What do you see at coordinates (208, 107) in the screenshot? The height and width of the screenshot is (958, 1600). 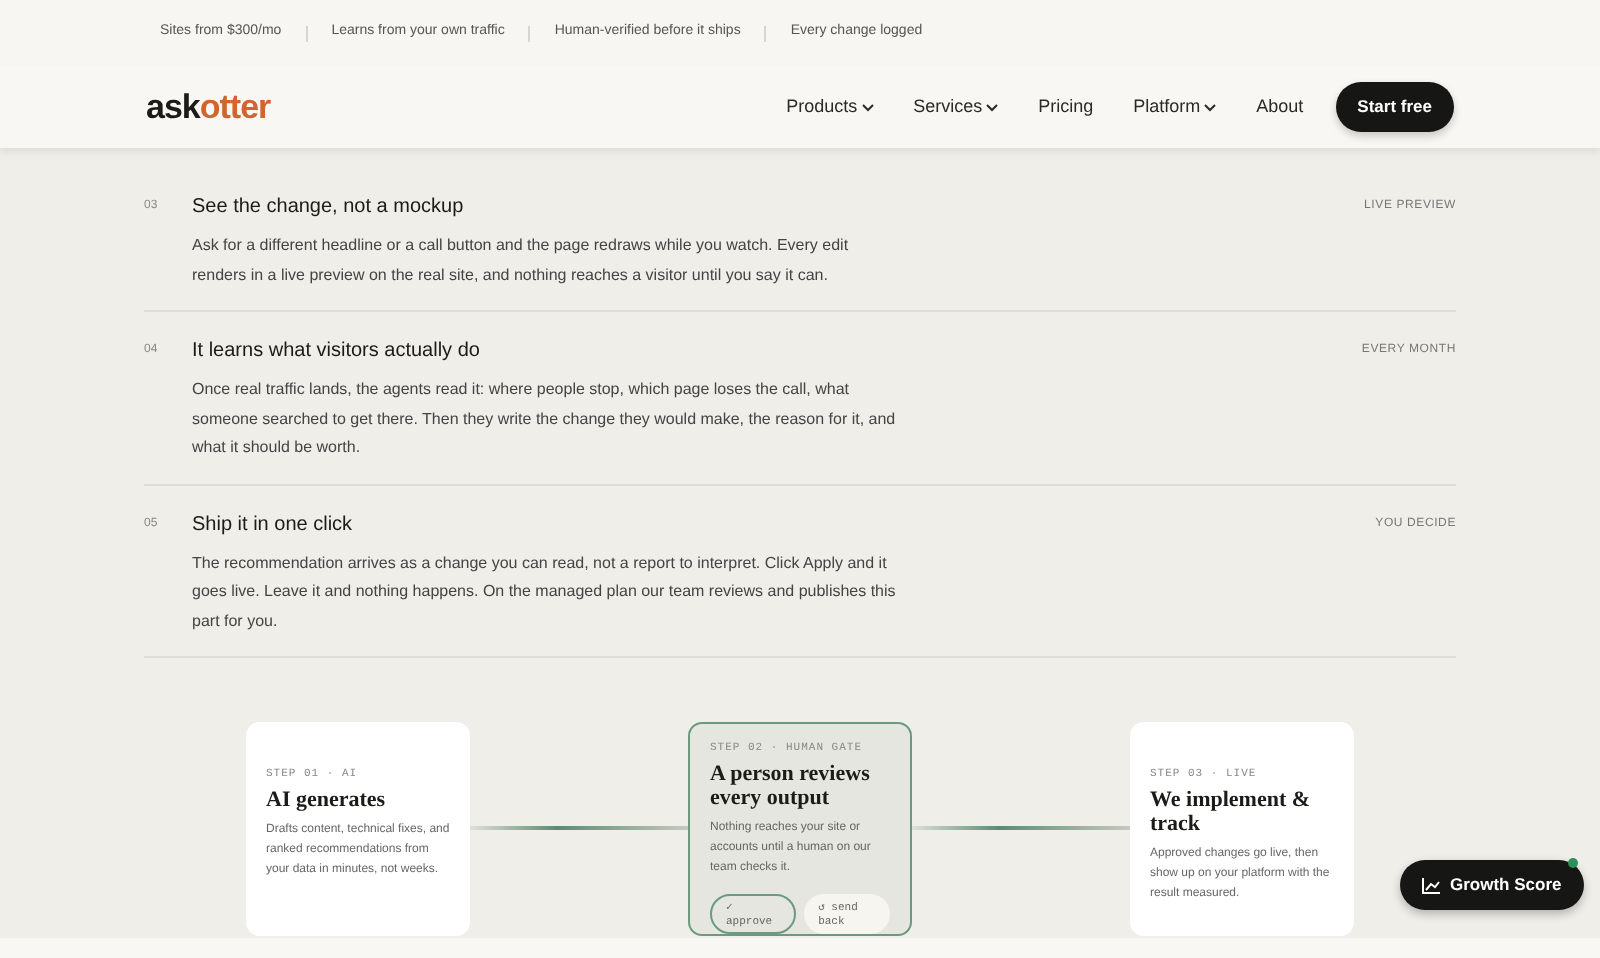 I see `logo: askotter` at bounding box center [208, 107].